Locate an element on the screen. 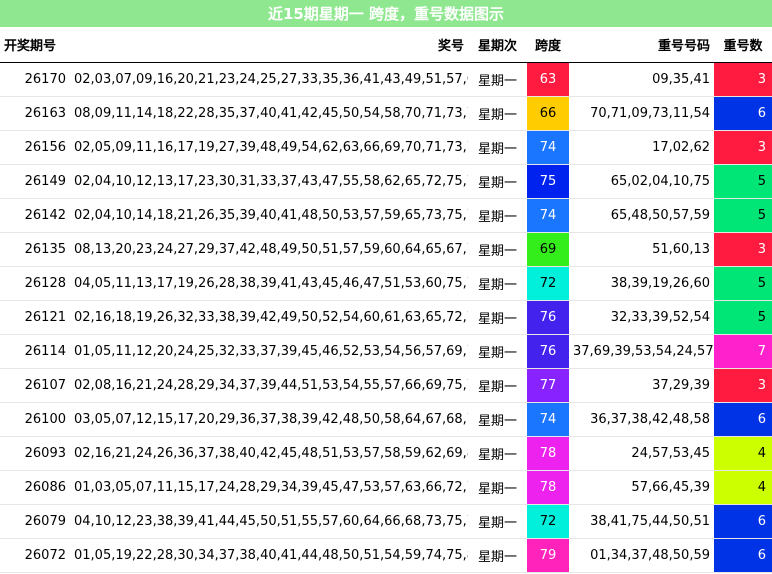  issue-cell: 26170 is located at coordinates (35, 79).